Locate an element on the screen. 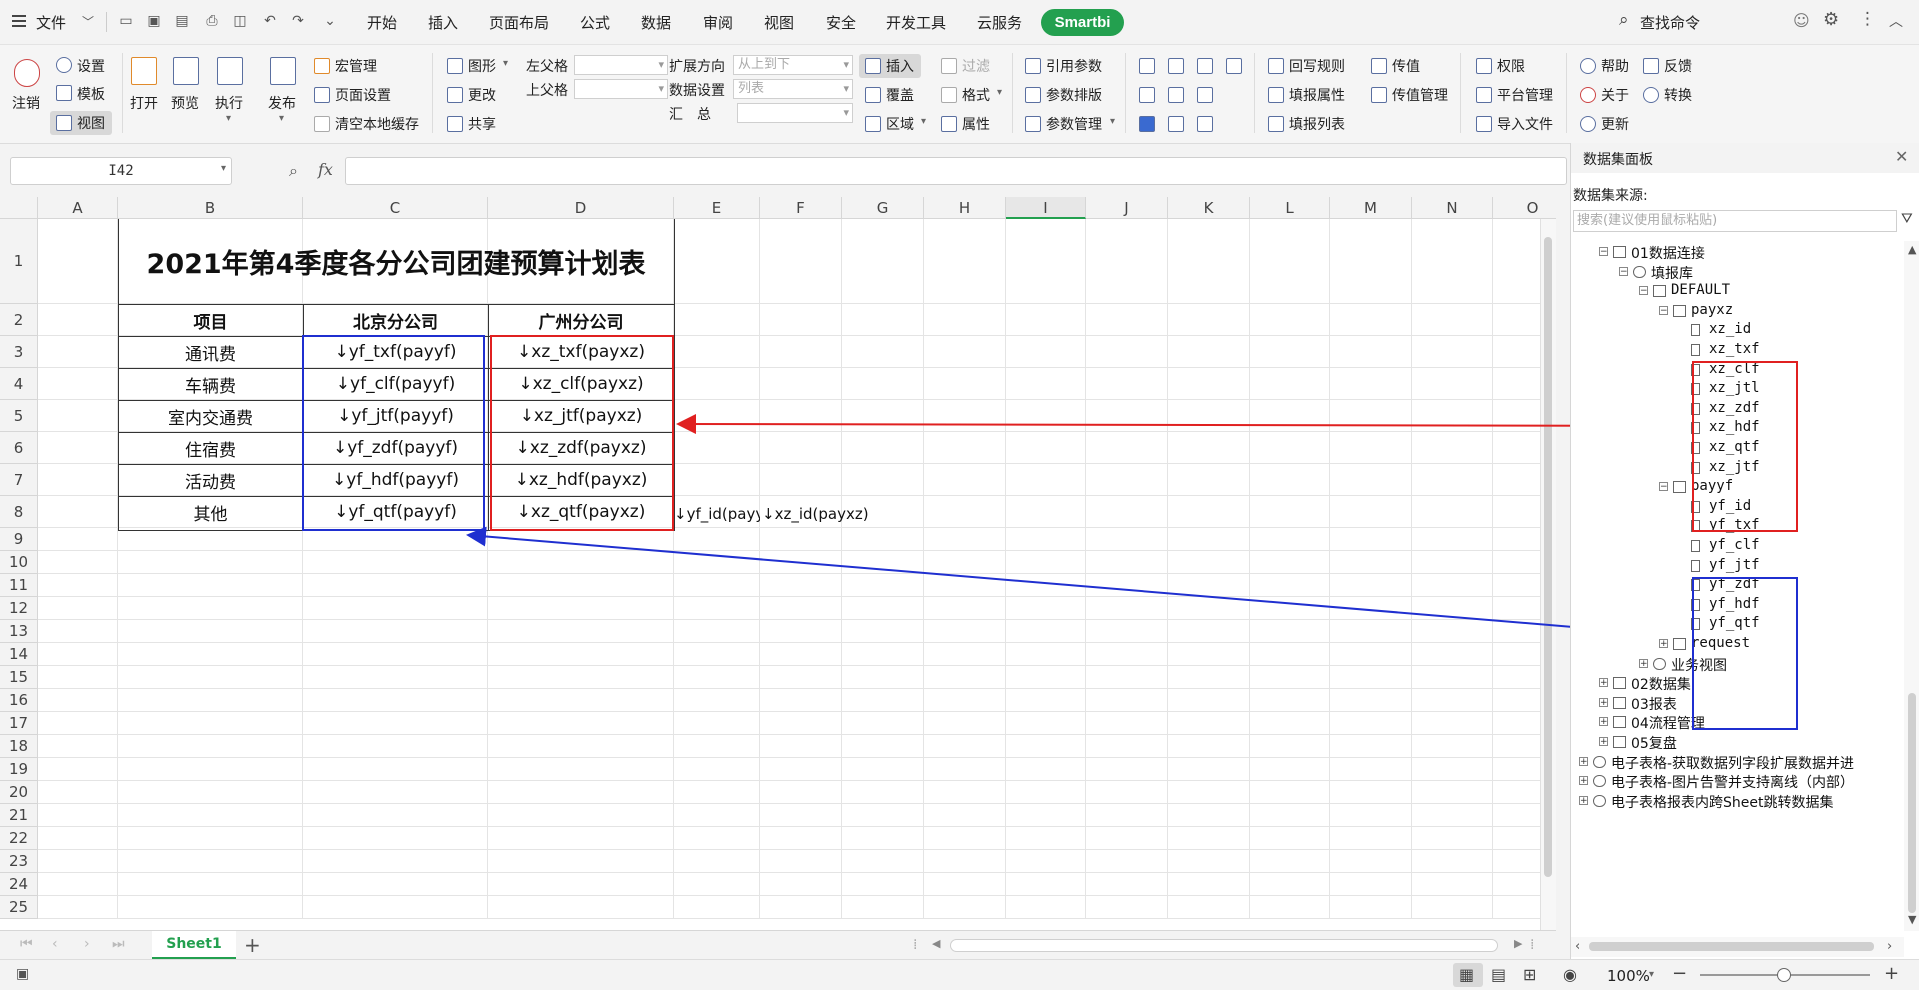  first-sheet-icon: ⏮ is located at coordinates (26, 944).